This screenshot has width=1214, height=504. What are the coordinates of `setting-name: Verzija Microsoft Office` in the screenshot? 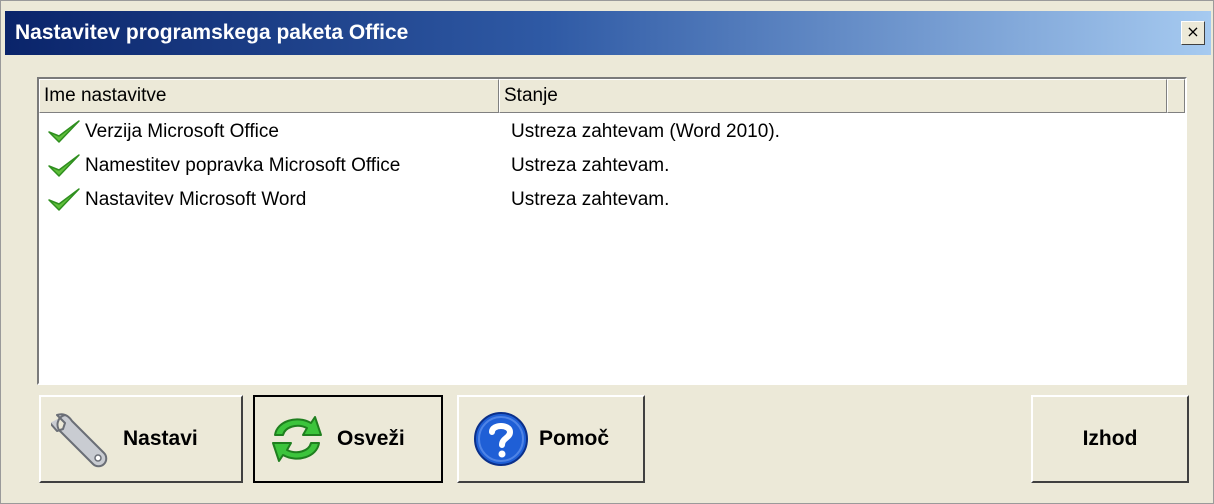 It's located at (182, 131).